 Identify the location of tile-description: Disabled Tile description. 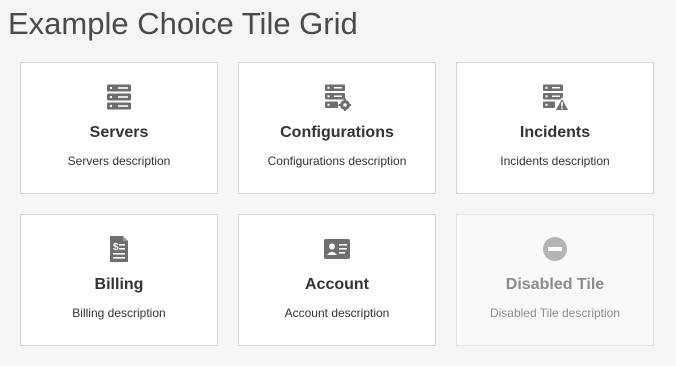
(555, 313).